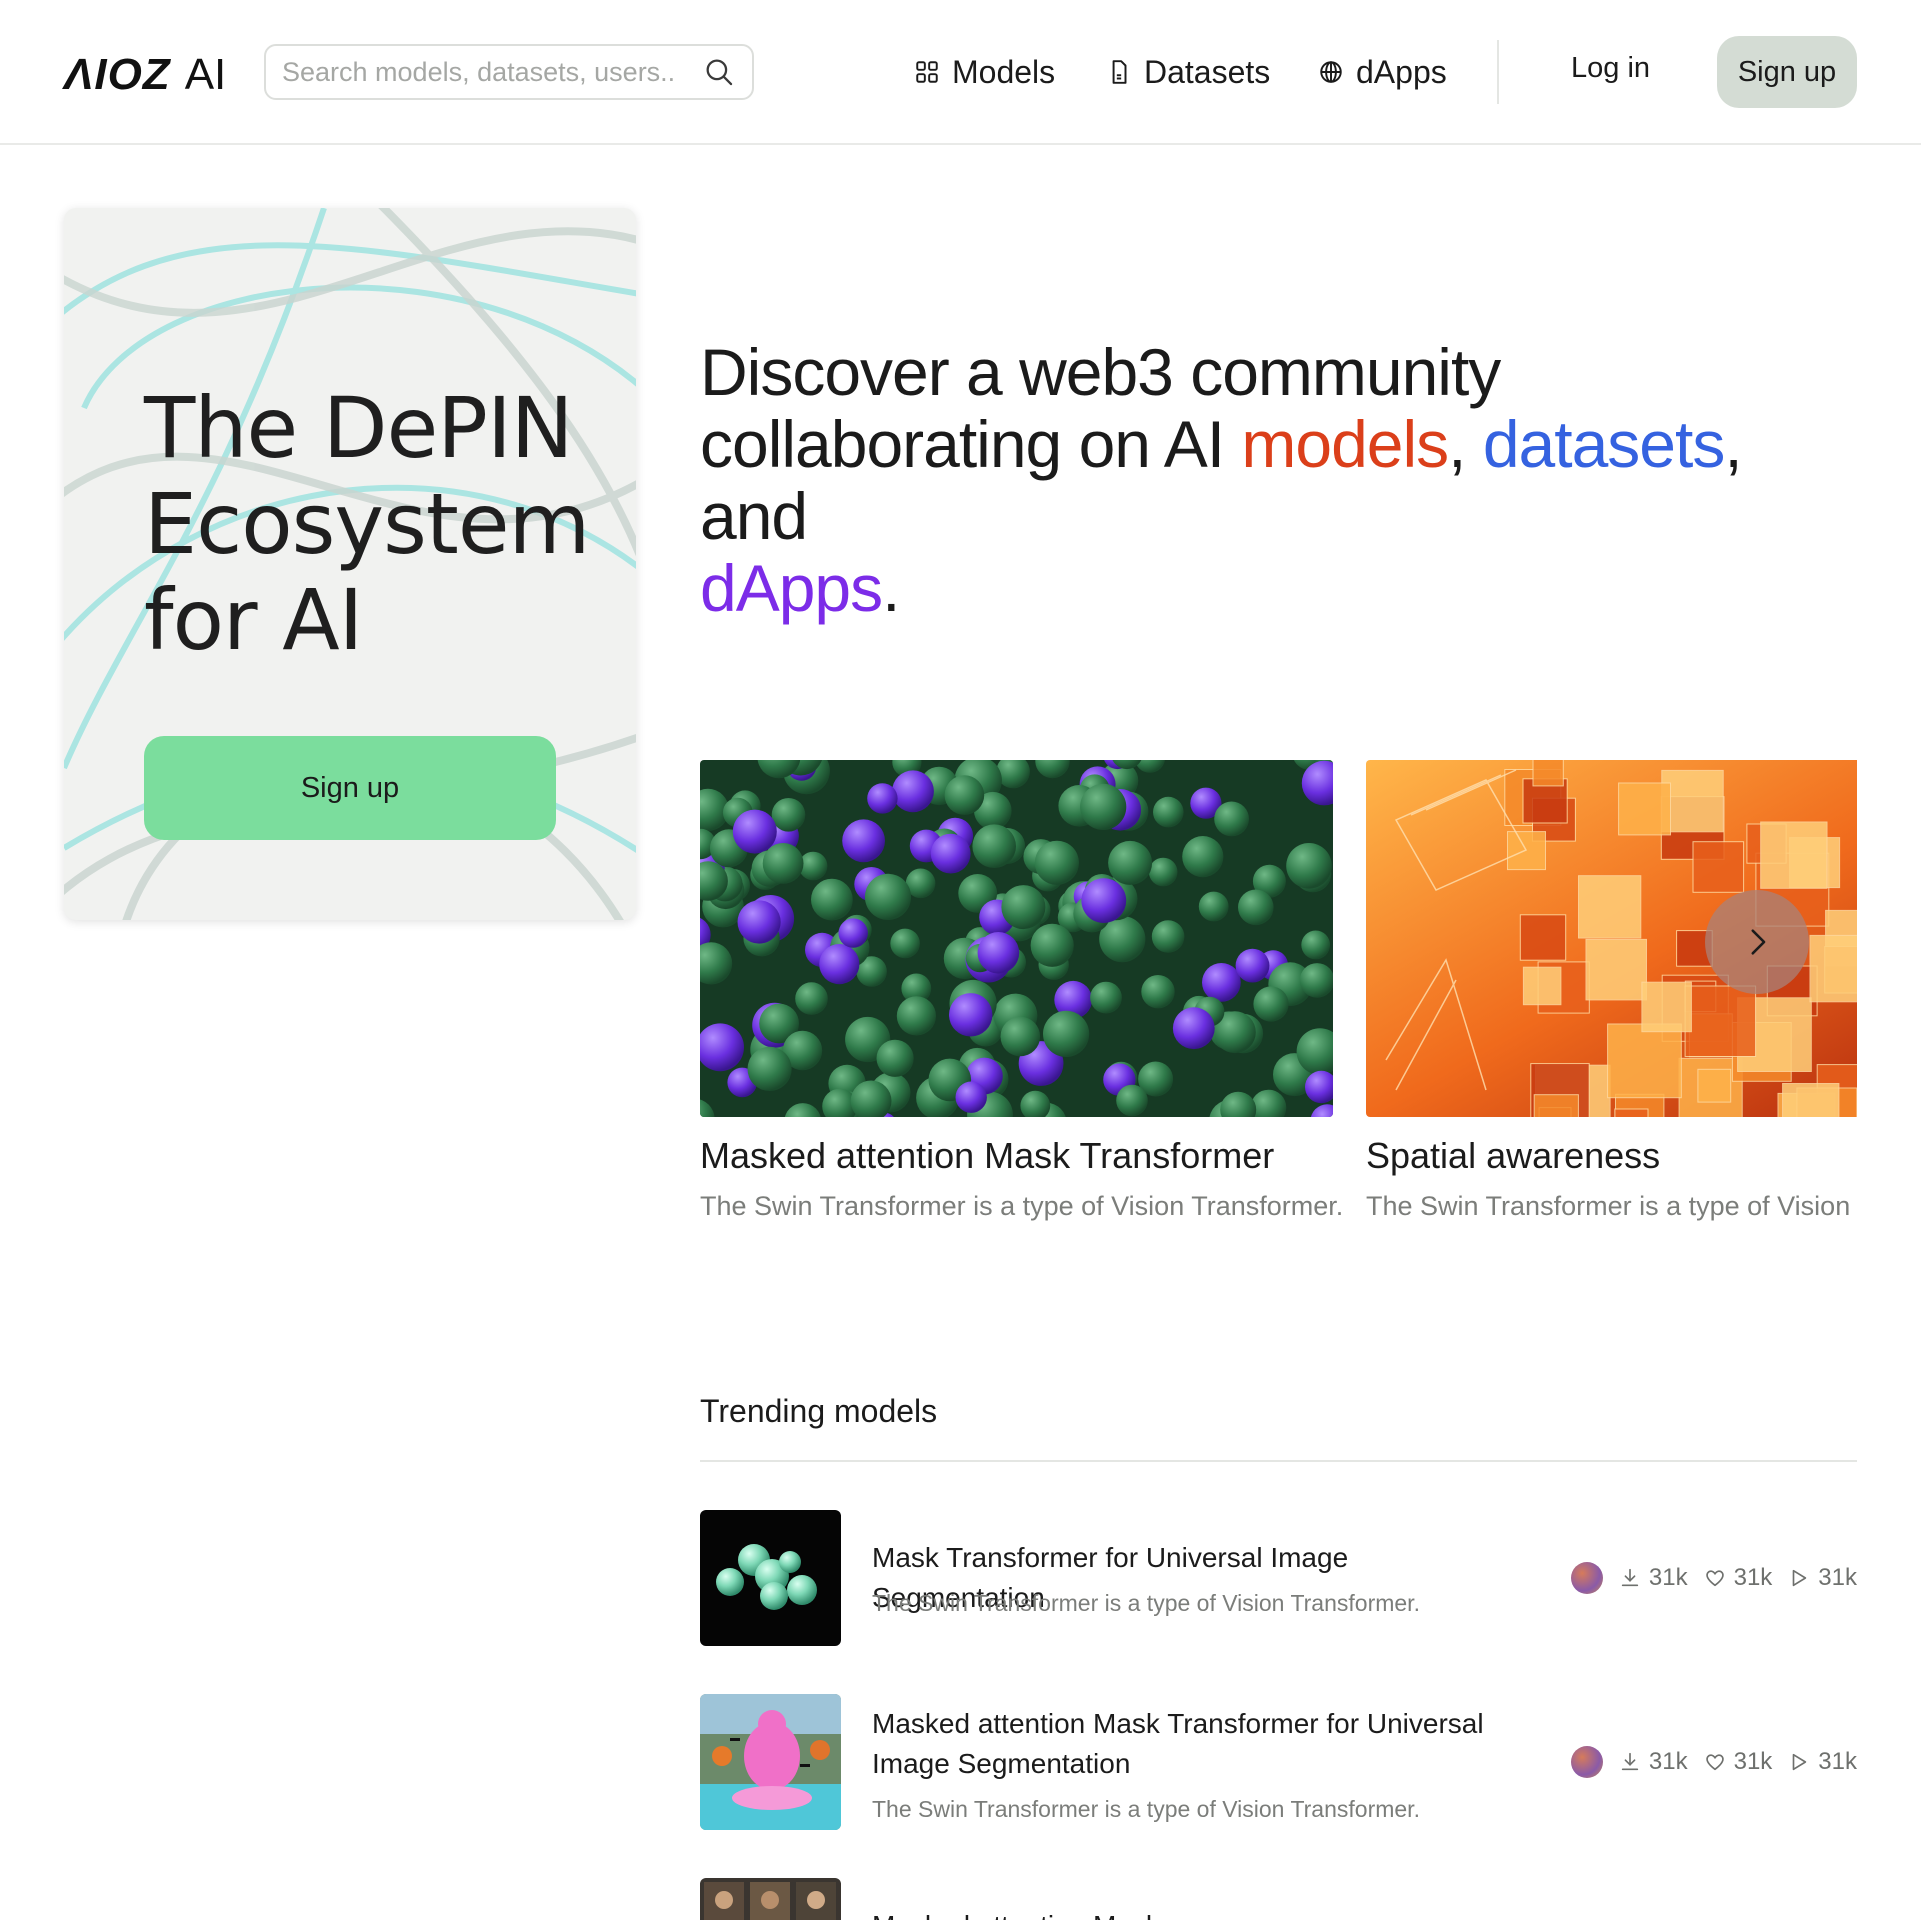  I want to click on hero-highlight-datasets: datasets, so click(1603, 444).